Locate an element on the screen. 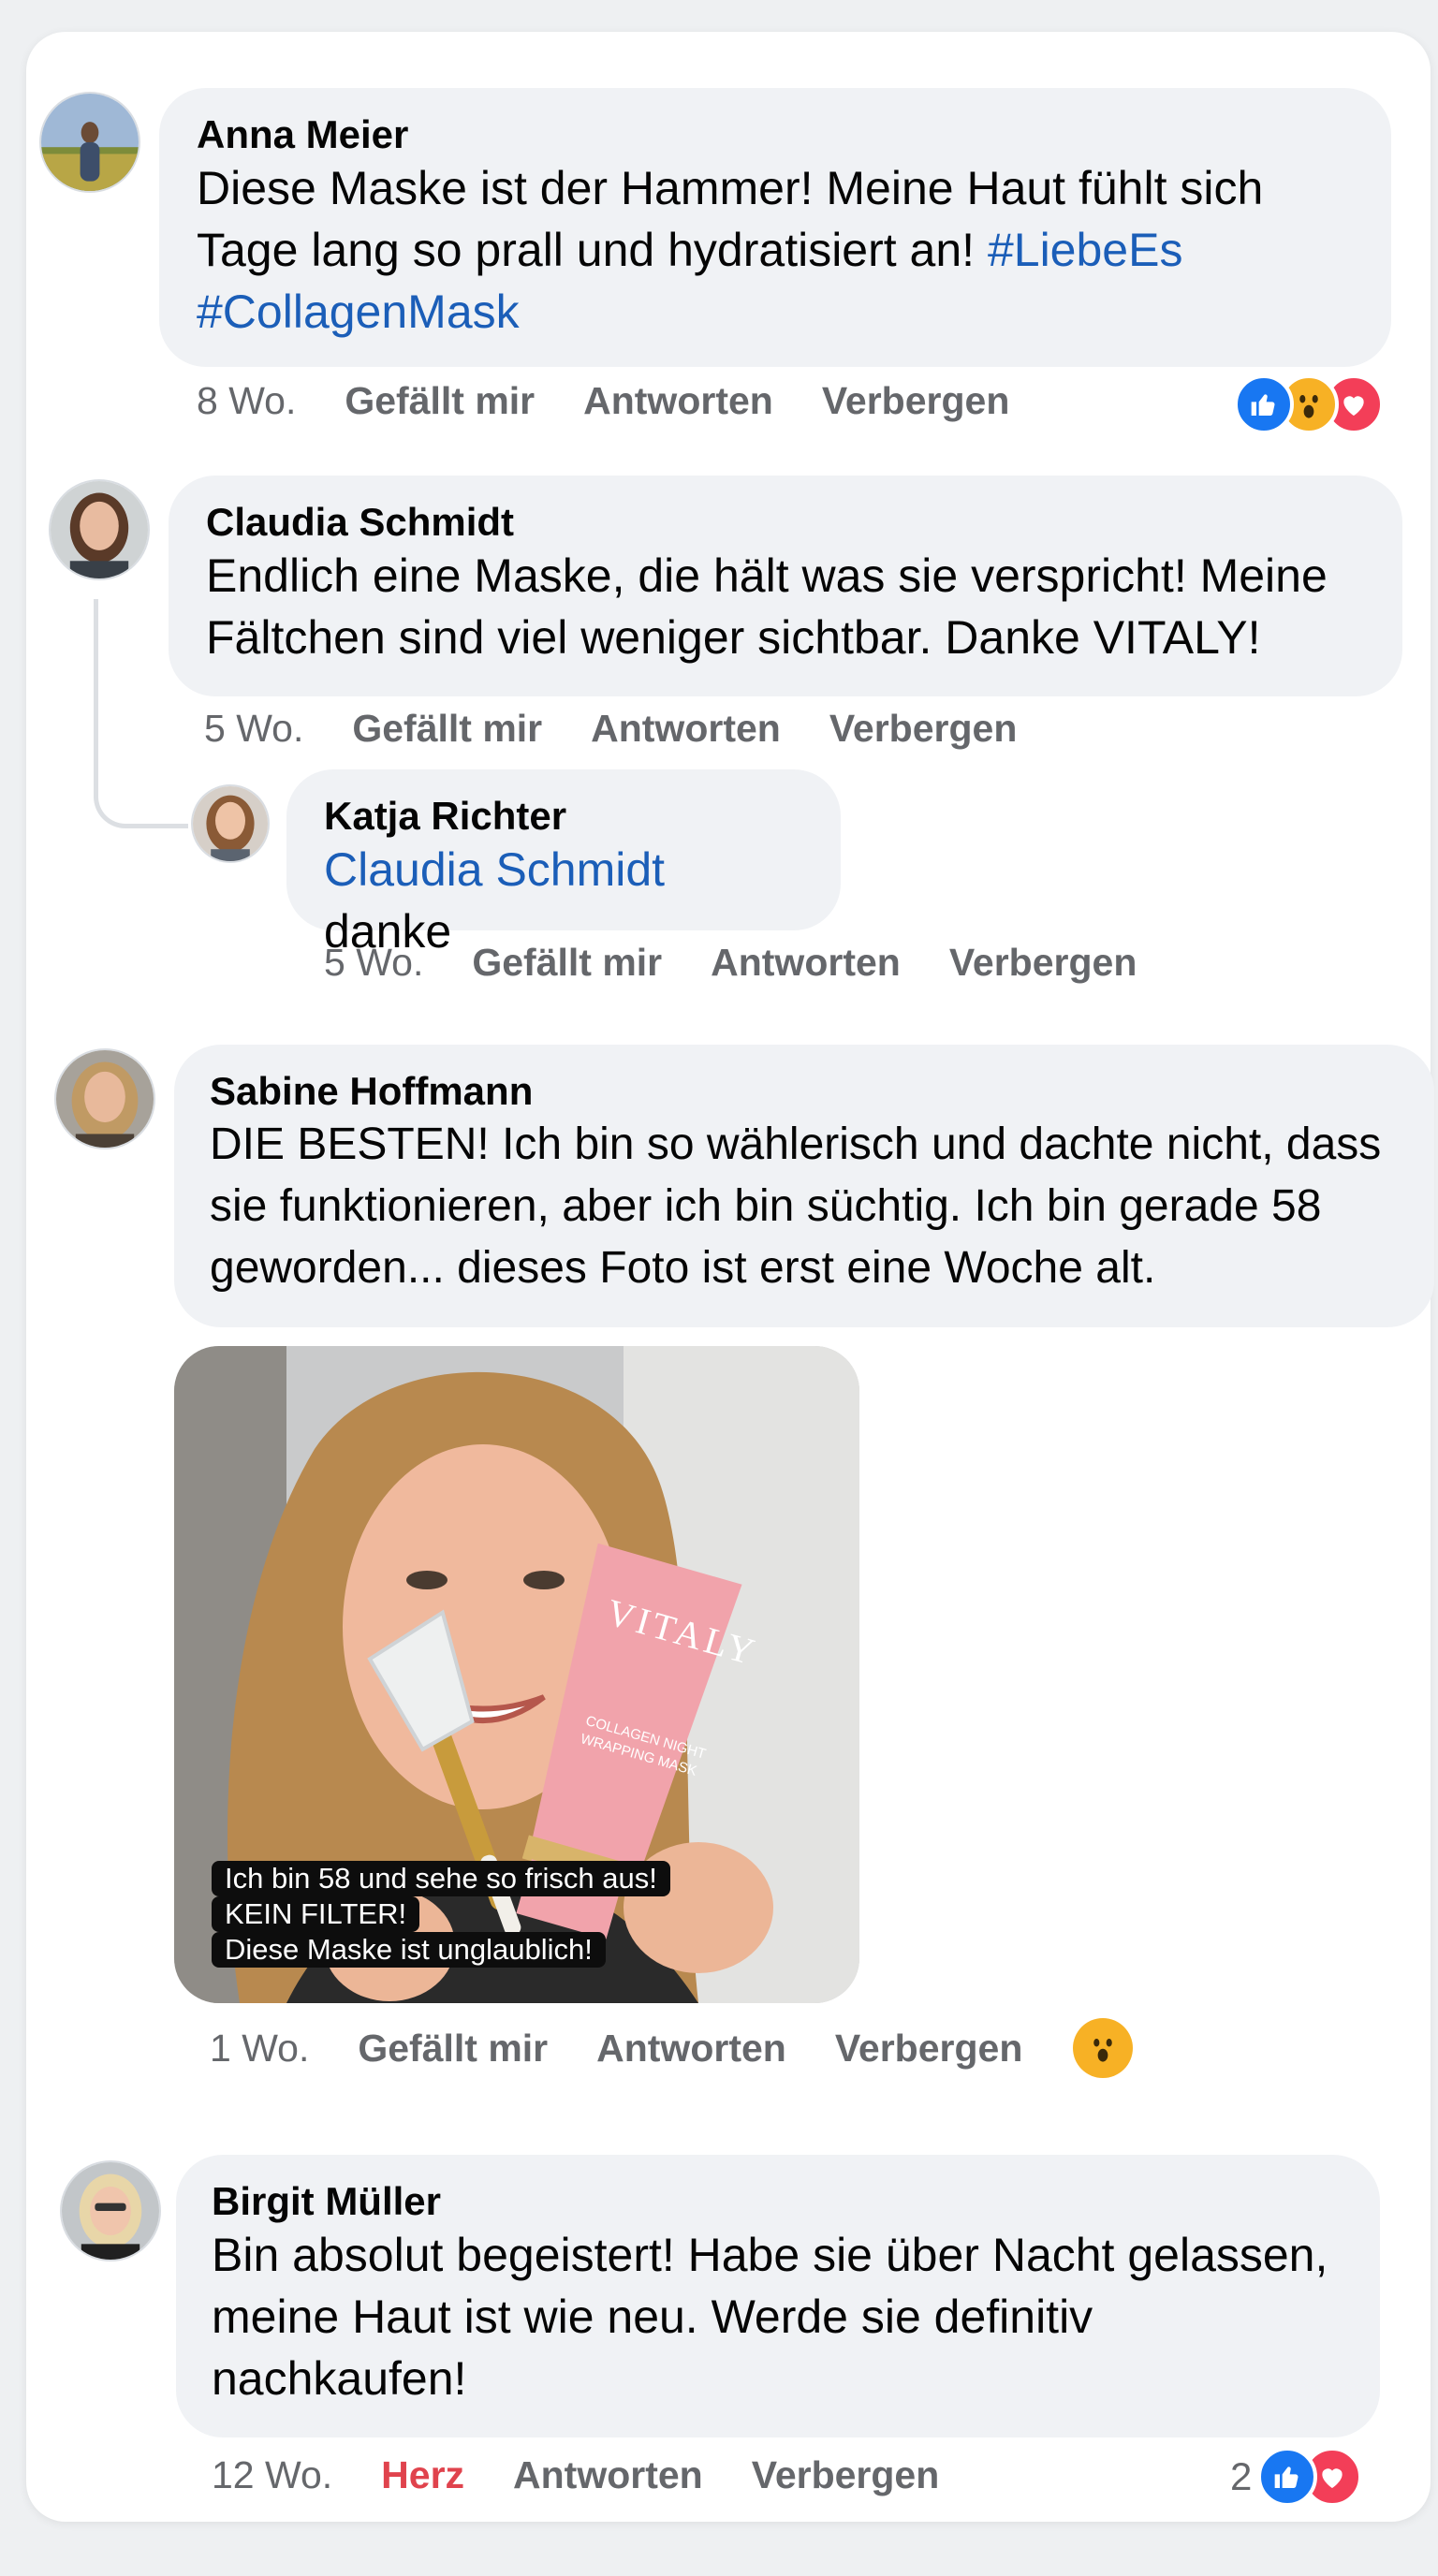  comment-author: Anna Meier is located at coordinates (775, 134).